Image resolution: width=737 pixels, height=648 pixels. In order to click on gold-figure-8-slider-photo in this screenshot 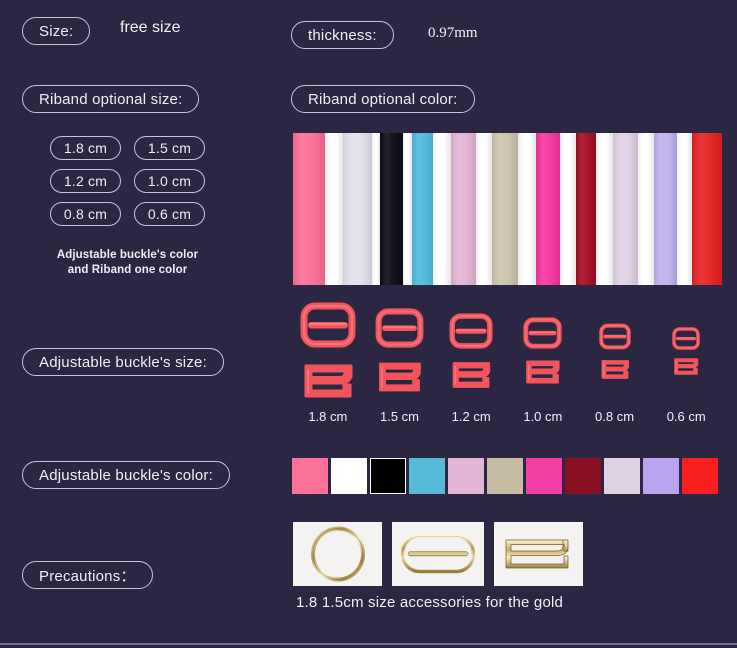, I will do `click(438, 554)`.